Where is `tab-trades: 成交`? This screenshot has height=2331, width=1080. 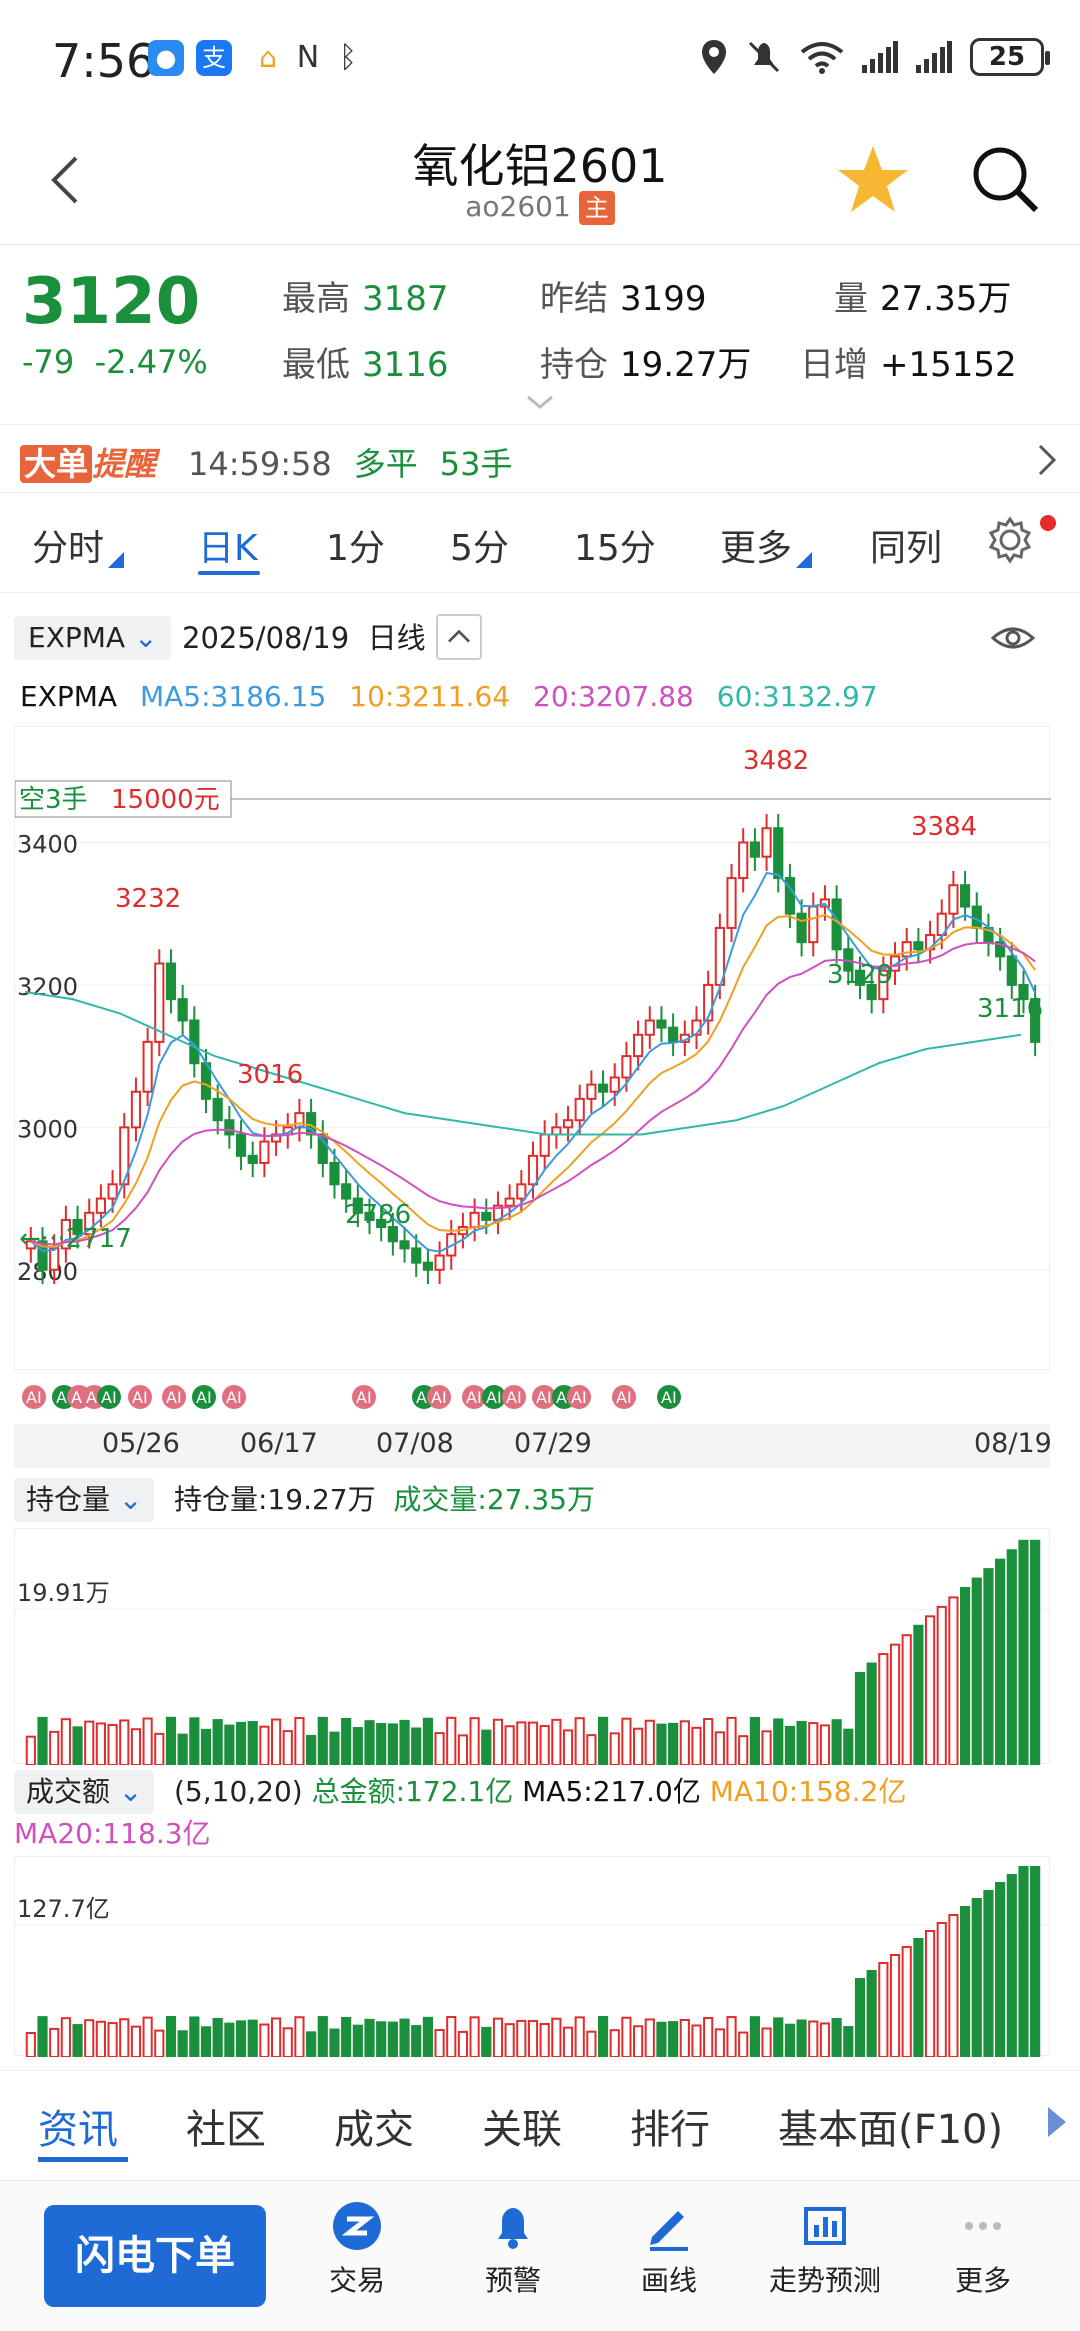
tab-trades: 成交 is located at coordinates (374, 2126).